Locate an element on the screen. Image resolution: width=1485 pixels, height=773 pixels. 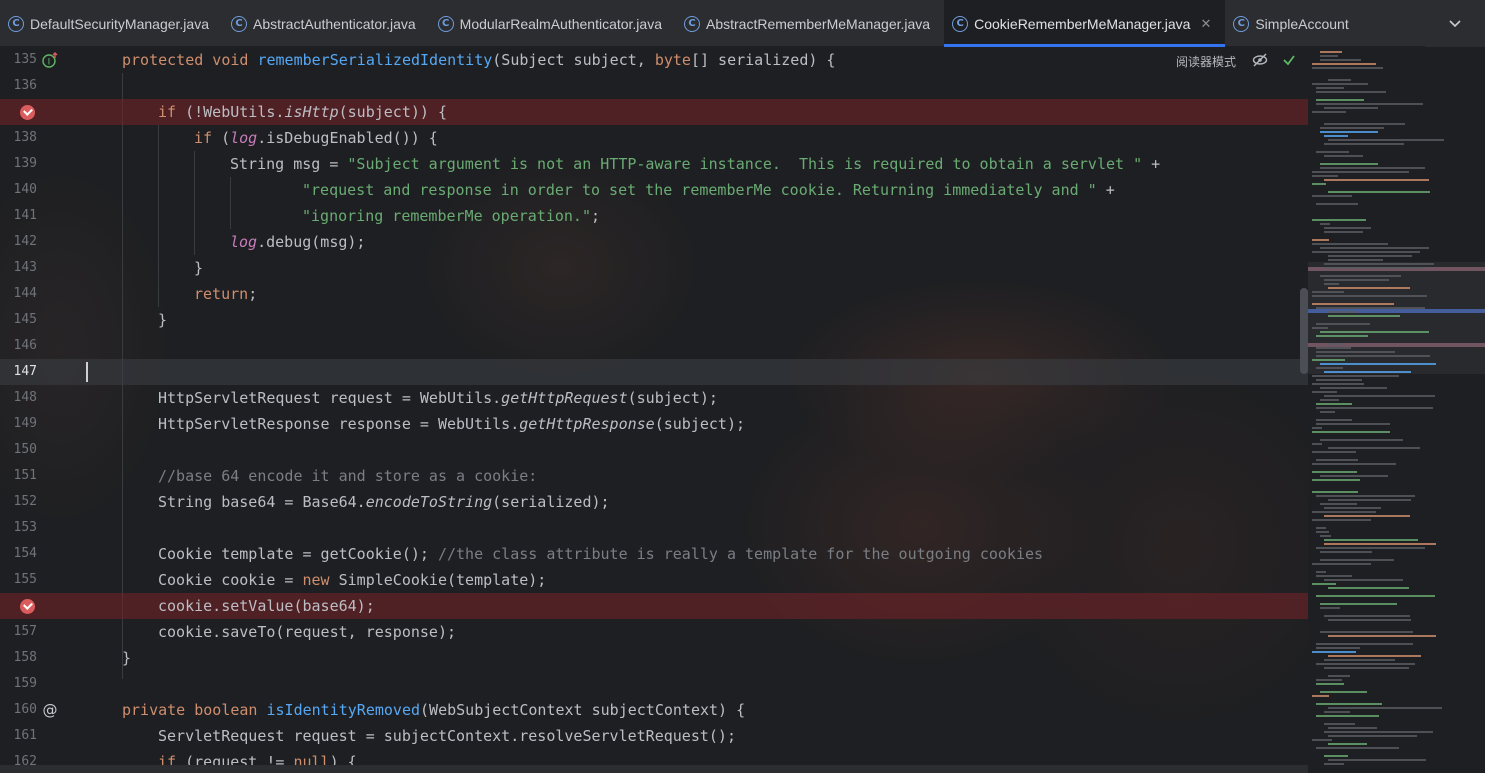
tab-default-security-manager: C DefaultSecurityManager.java is located at coordinates (111, 23).